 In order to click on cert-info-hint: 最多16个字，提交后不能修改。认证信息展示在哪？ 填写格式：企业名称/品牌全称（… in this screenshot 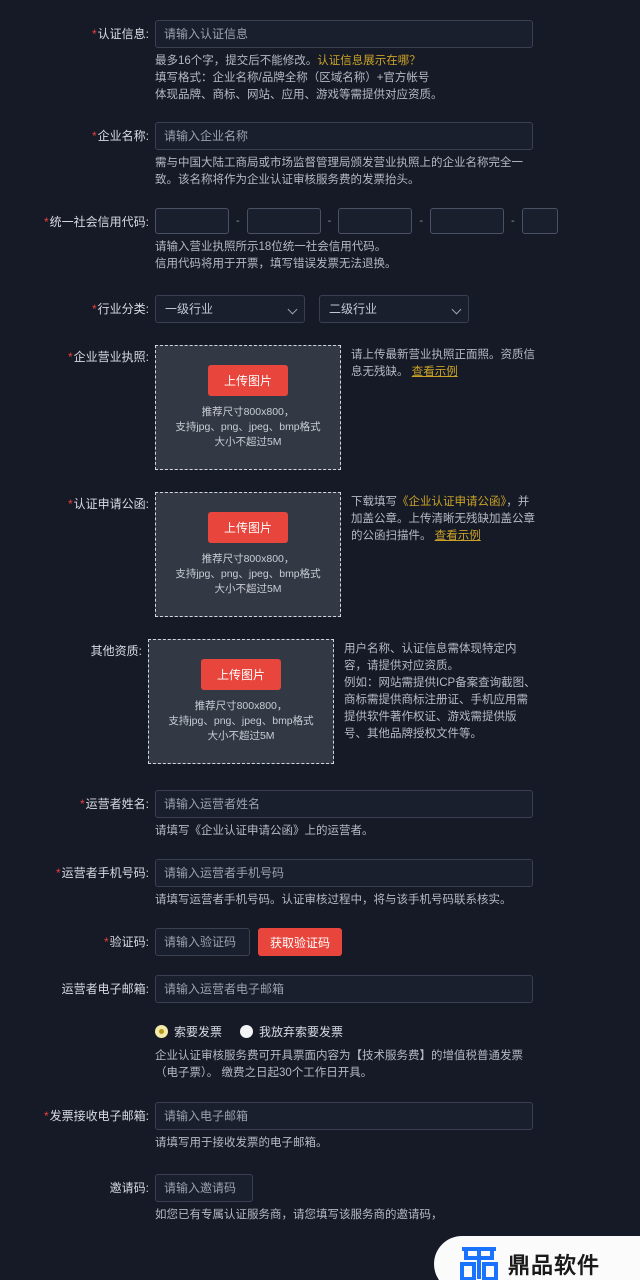, I will do `click(350, 78)`.